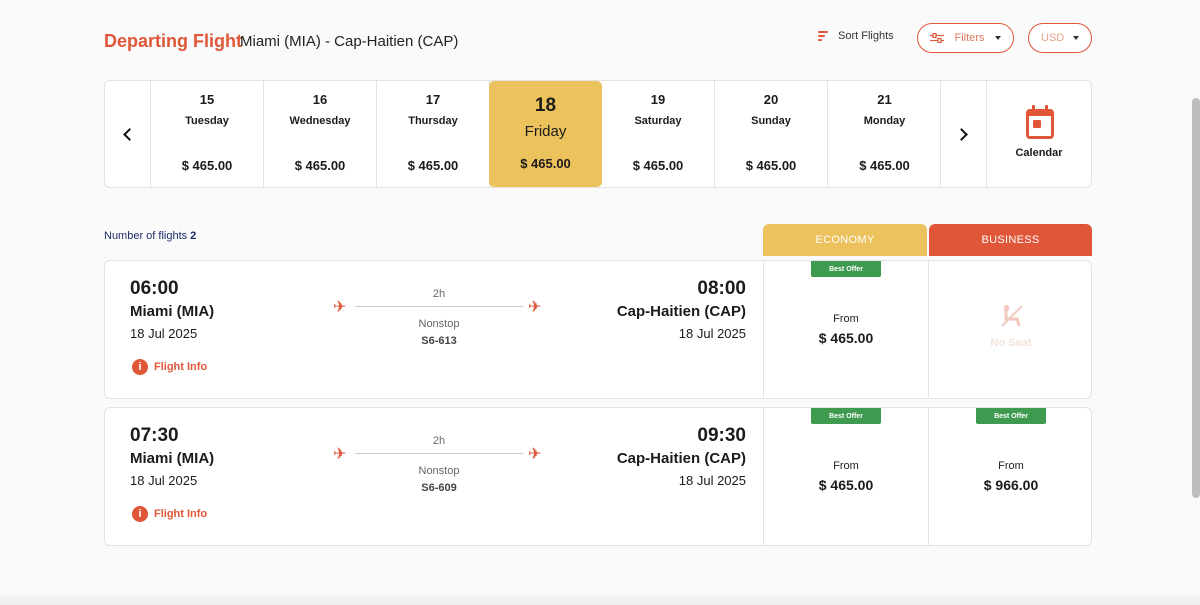 Image resolution: width=1200 pixels, height=605 pixels. I want to click on date-item: 15 Tuesday $ 465.00, so click(207, 134).